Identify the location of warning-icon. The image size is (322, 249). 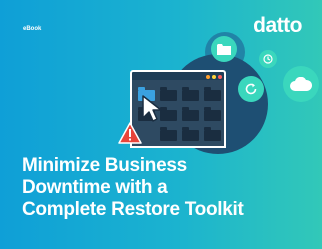
(130, 133).